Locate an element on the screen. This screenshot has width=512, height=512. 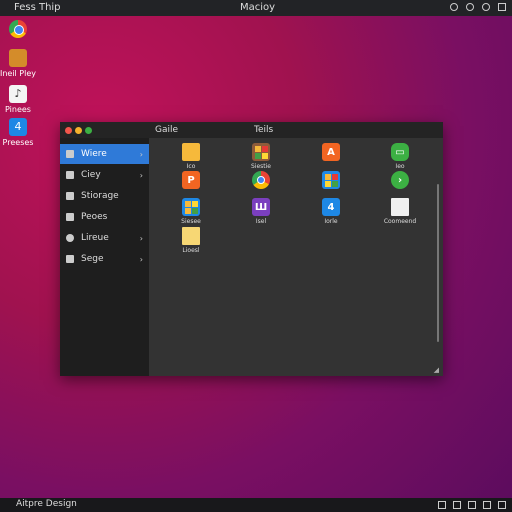
settings-icon is located at coordinates (486, 7).